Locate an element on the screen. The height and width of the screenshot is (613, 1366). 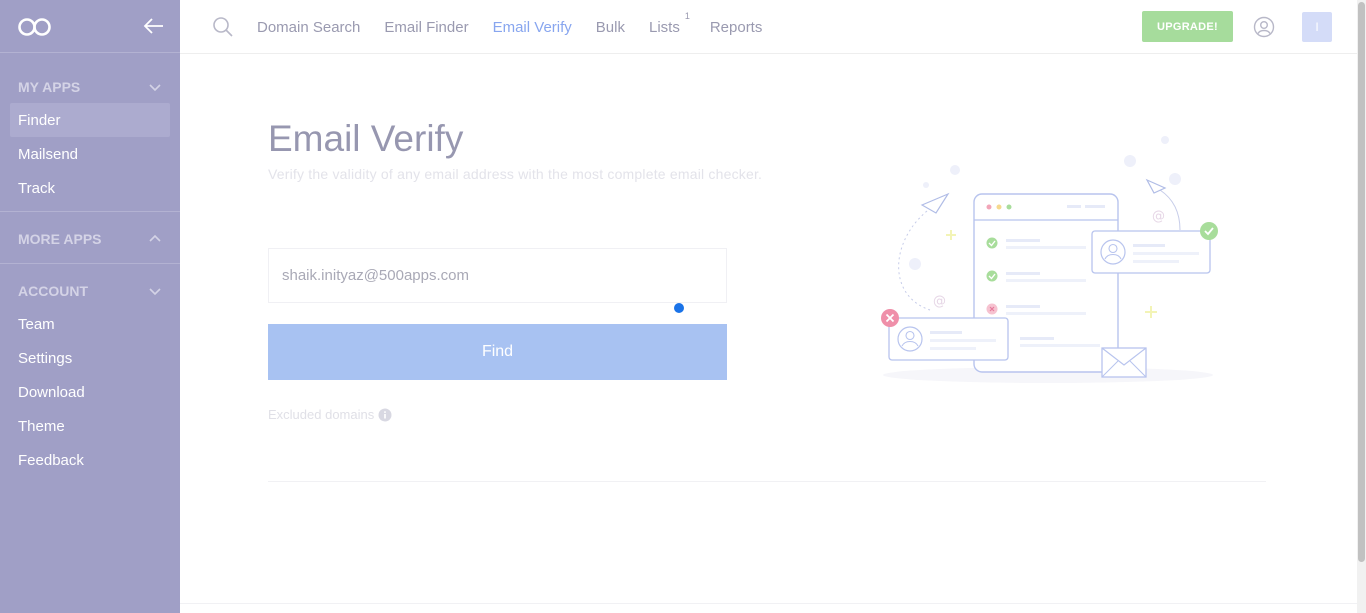
sidebar-item-download: Download is located at coordinates (90, 392).